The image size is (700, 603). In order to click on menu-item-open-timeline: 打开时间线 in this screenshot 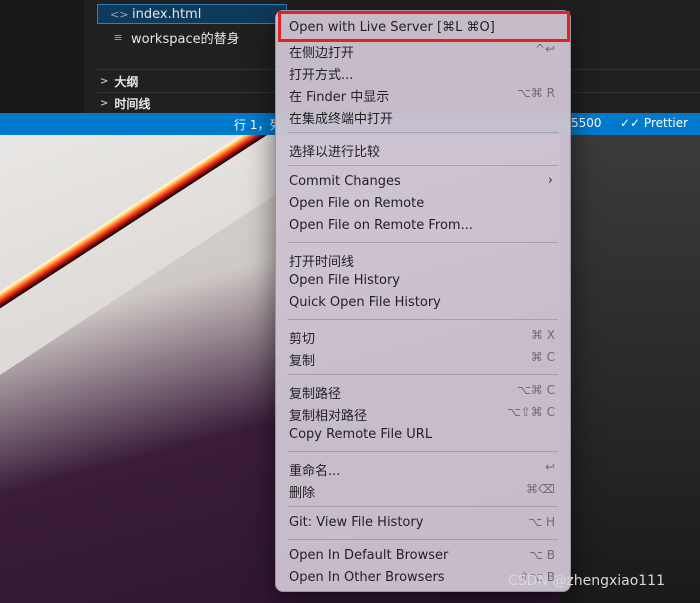, I will do `click(423, 259)`.